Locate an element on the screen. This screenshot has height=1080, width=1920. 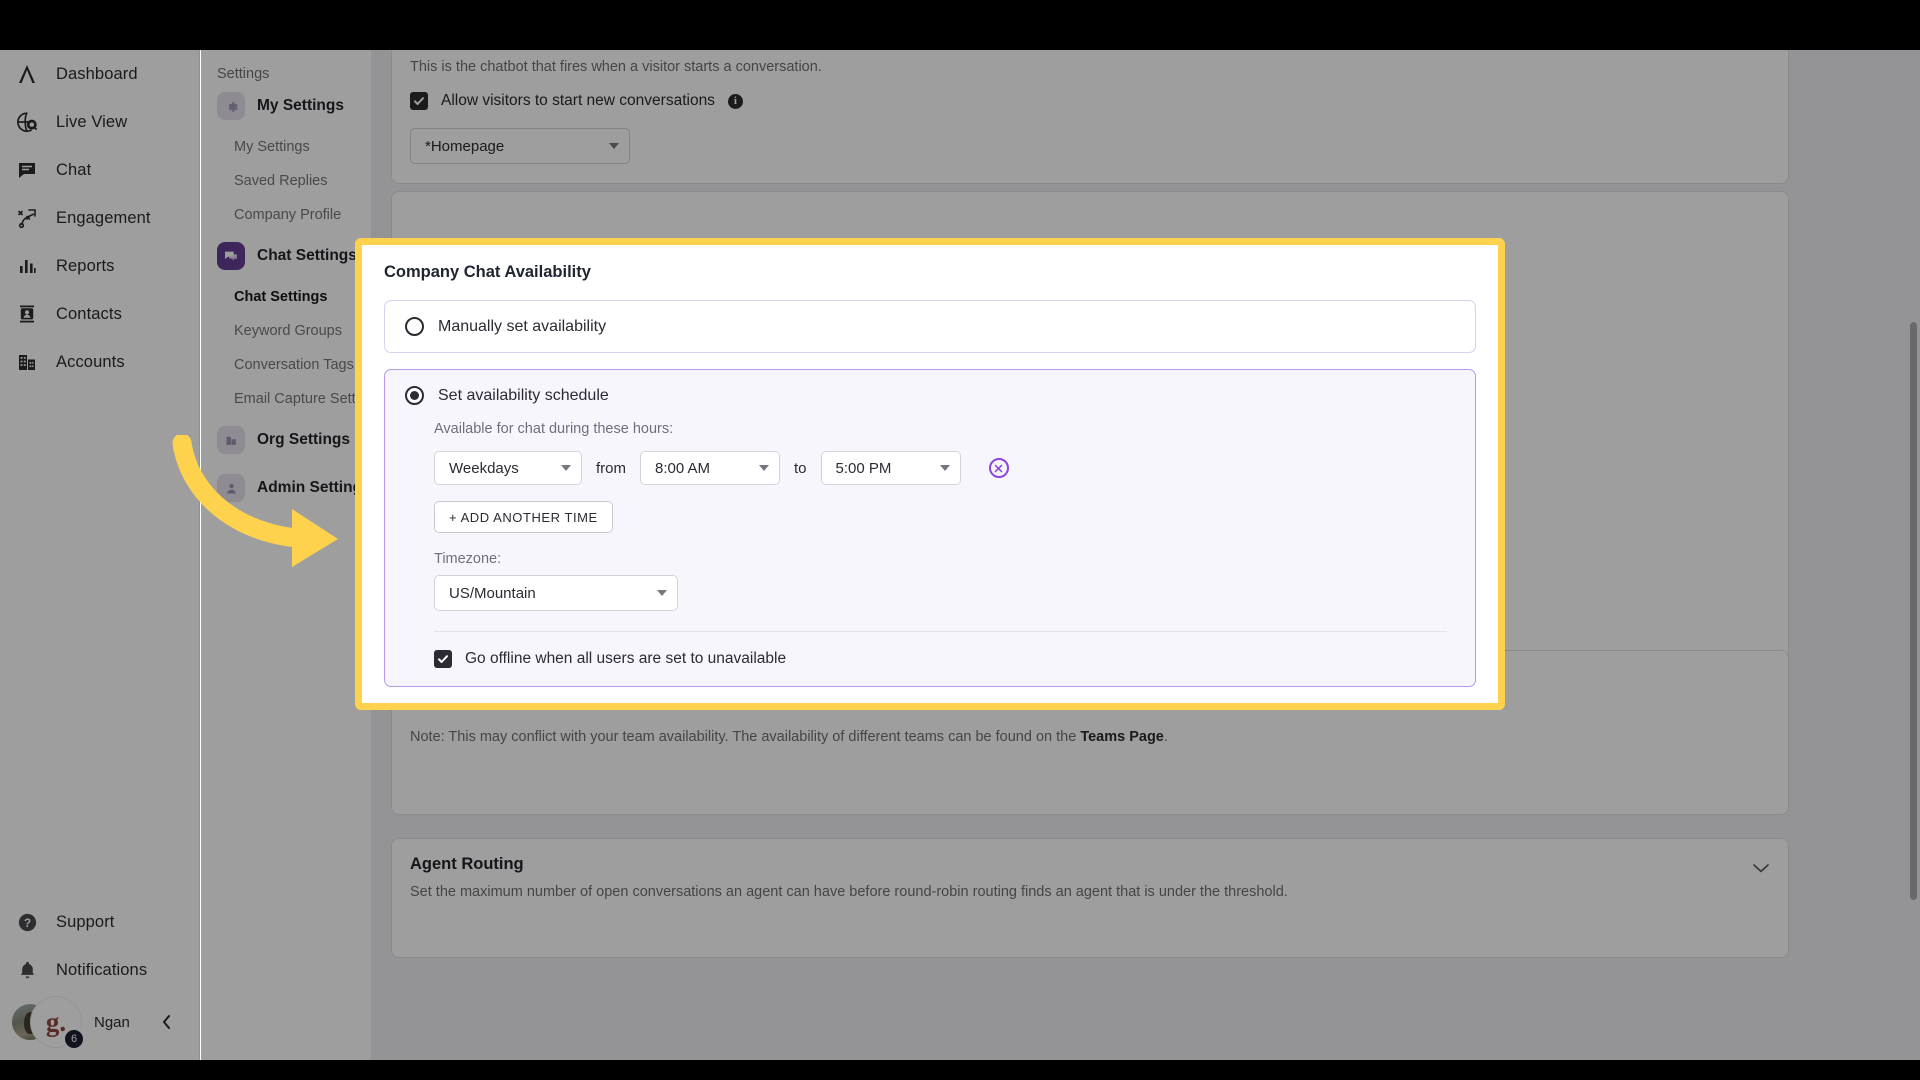
bell-icon is located at coordinates (27, 970).